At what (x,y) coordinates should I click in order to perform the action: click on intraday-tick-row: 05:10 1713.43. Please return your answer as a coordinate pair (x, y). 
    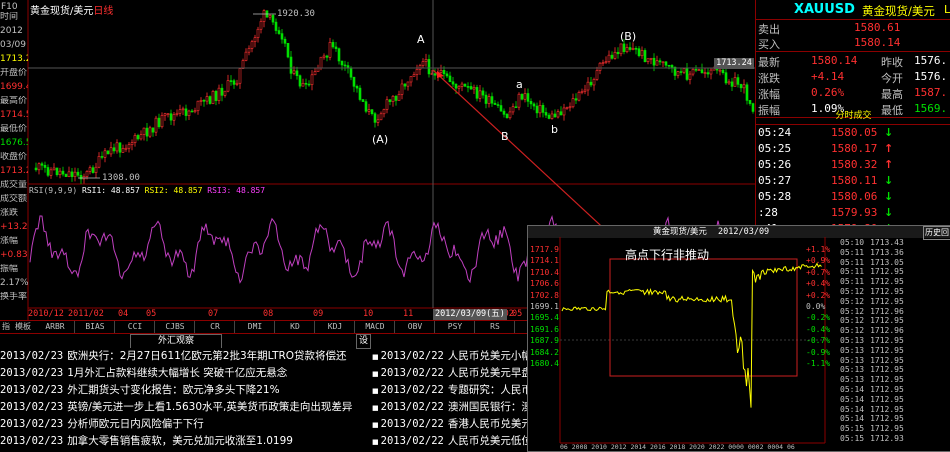
    Looking at the image, I should click on (895, 242).